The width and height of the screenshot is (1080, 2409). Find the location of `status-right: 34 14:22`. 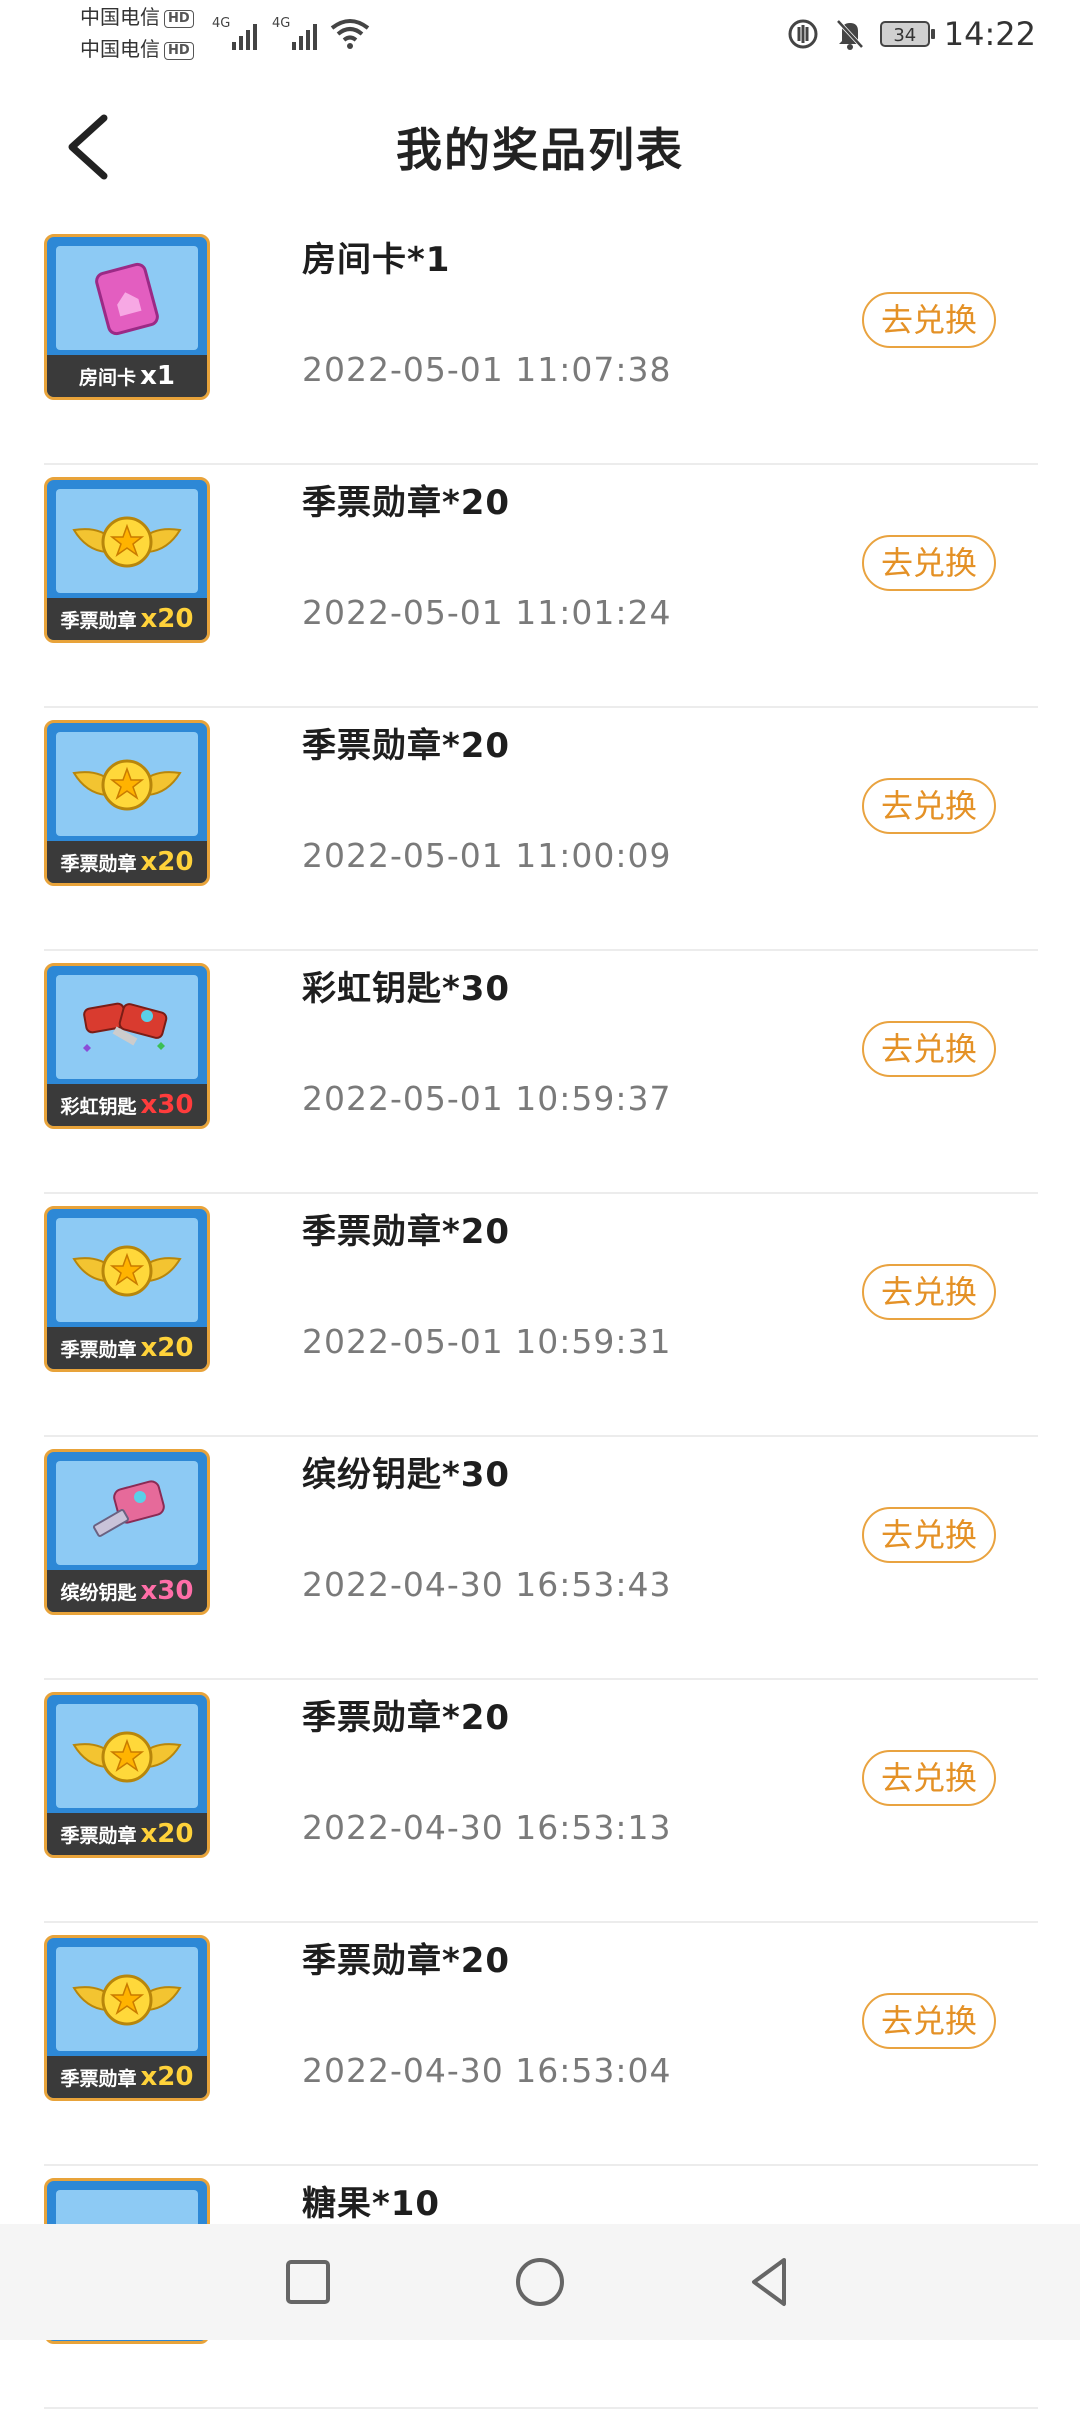

status-right: 34 14:22 is located at coordinates (911, 34).